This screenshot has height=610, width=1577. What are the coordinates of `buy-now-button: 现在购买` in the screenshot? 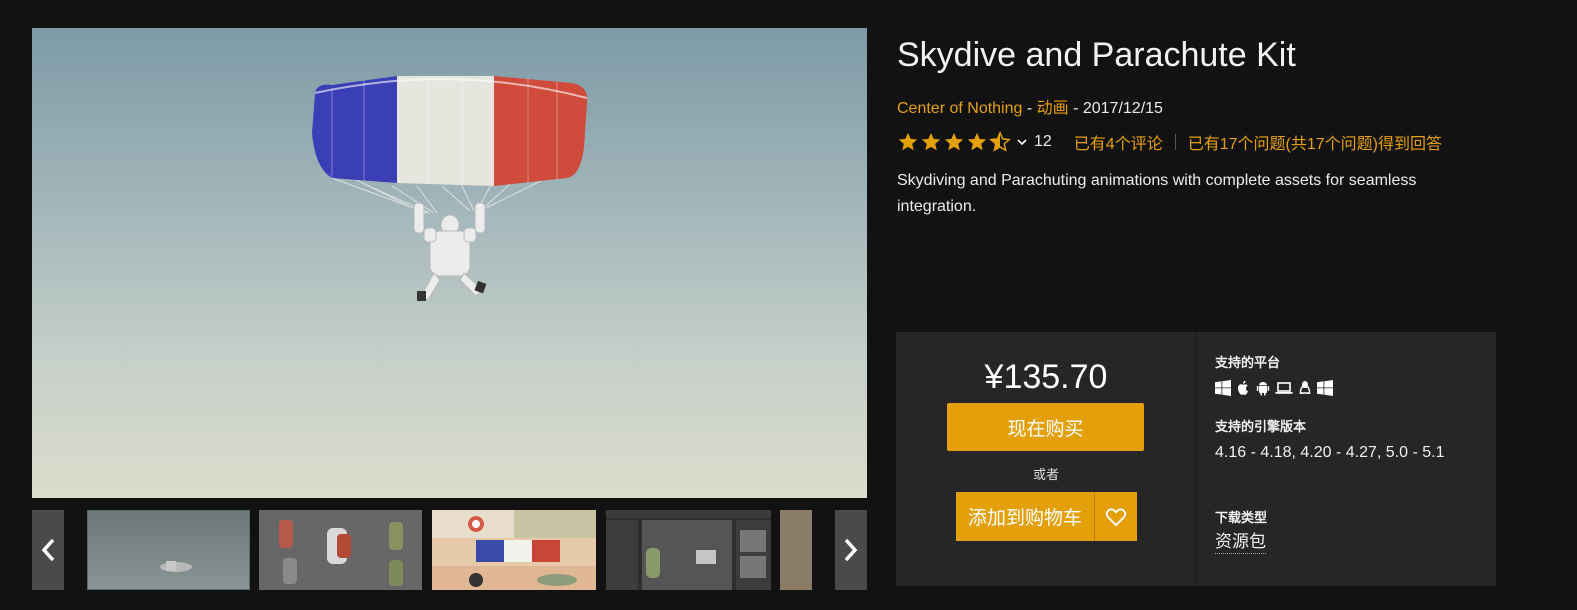 It's located at (1045, 427).